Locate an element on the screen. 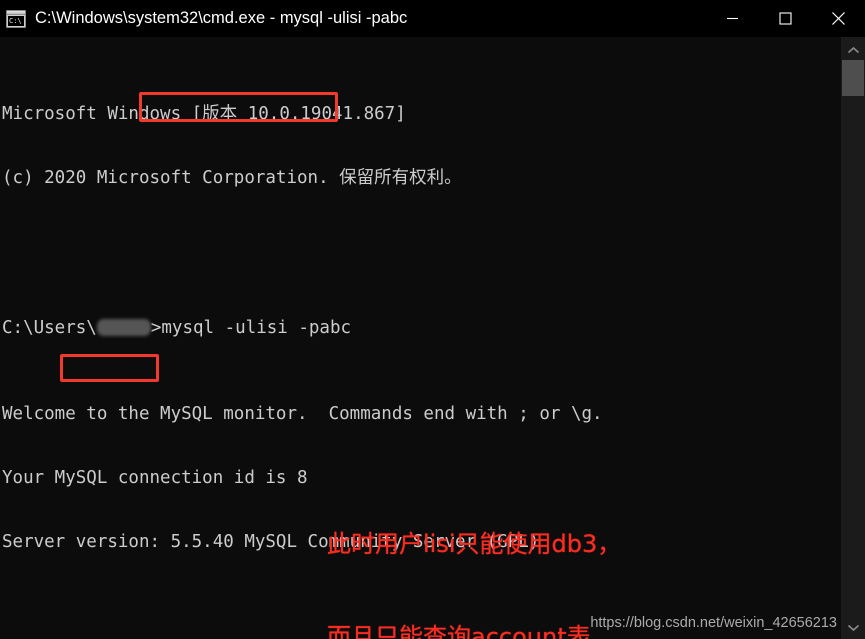 This screenshot has width=865, height=639. vertical-scrollbar is located at coordinates (853, 338).